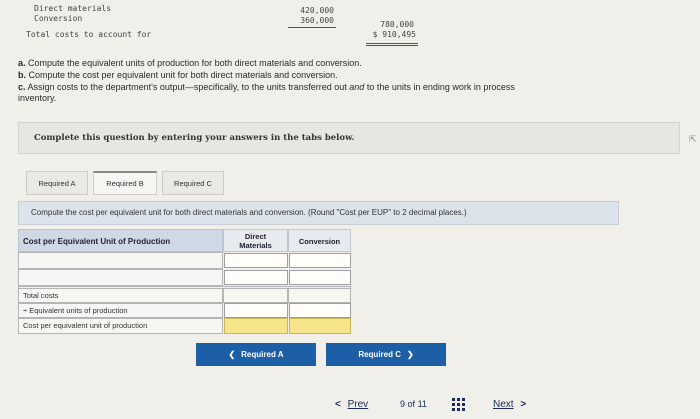 The width and height of the screenshot is (700, 419). Describe the element at coordinates (256, 310) in the screenshot. I see `equiv-units-direct-materials-input` at that location.